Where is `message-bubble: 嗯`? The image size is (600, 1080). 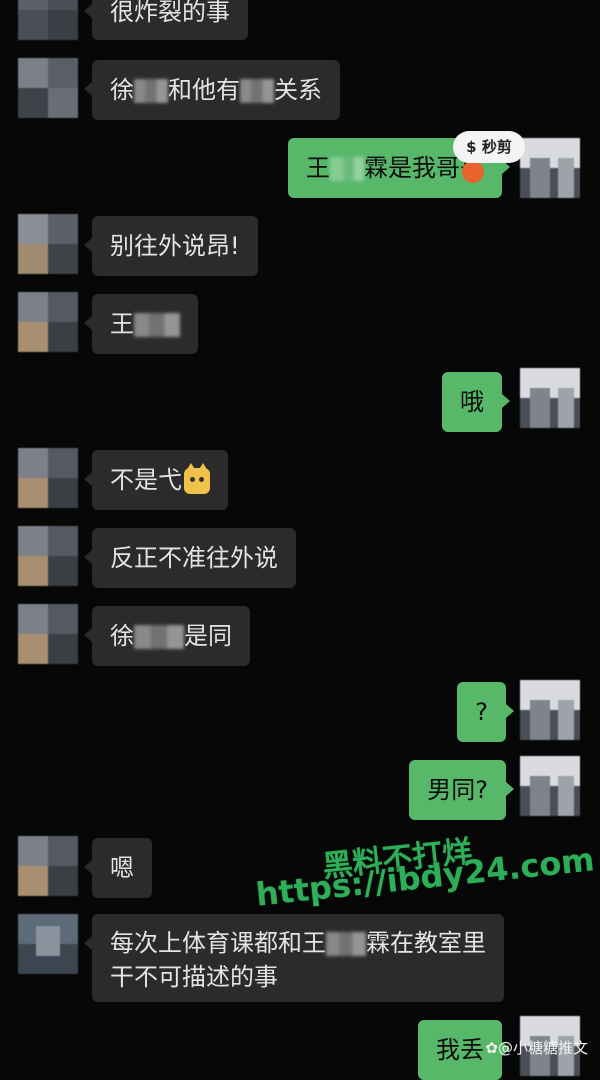
message-bubble: 嗯 is located at coordinates (118, 868).